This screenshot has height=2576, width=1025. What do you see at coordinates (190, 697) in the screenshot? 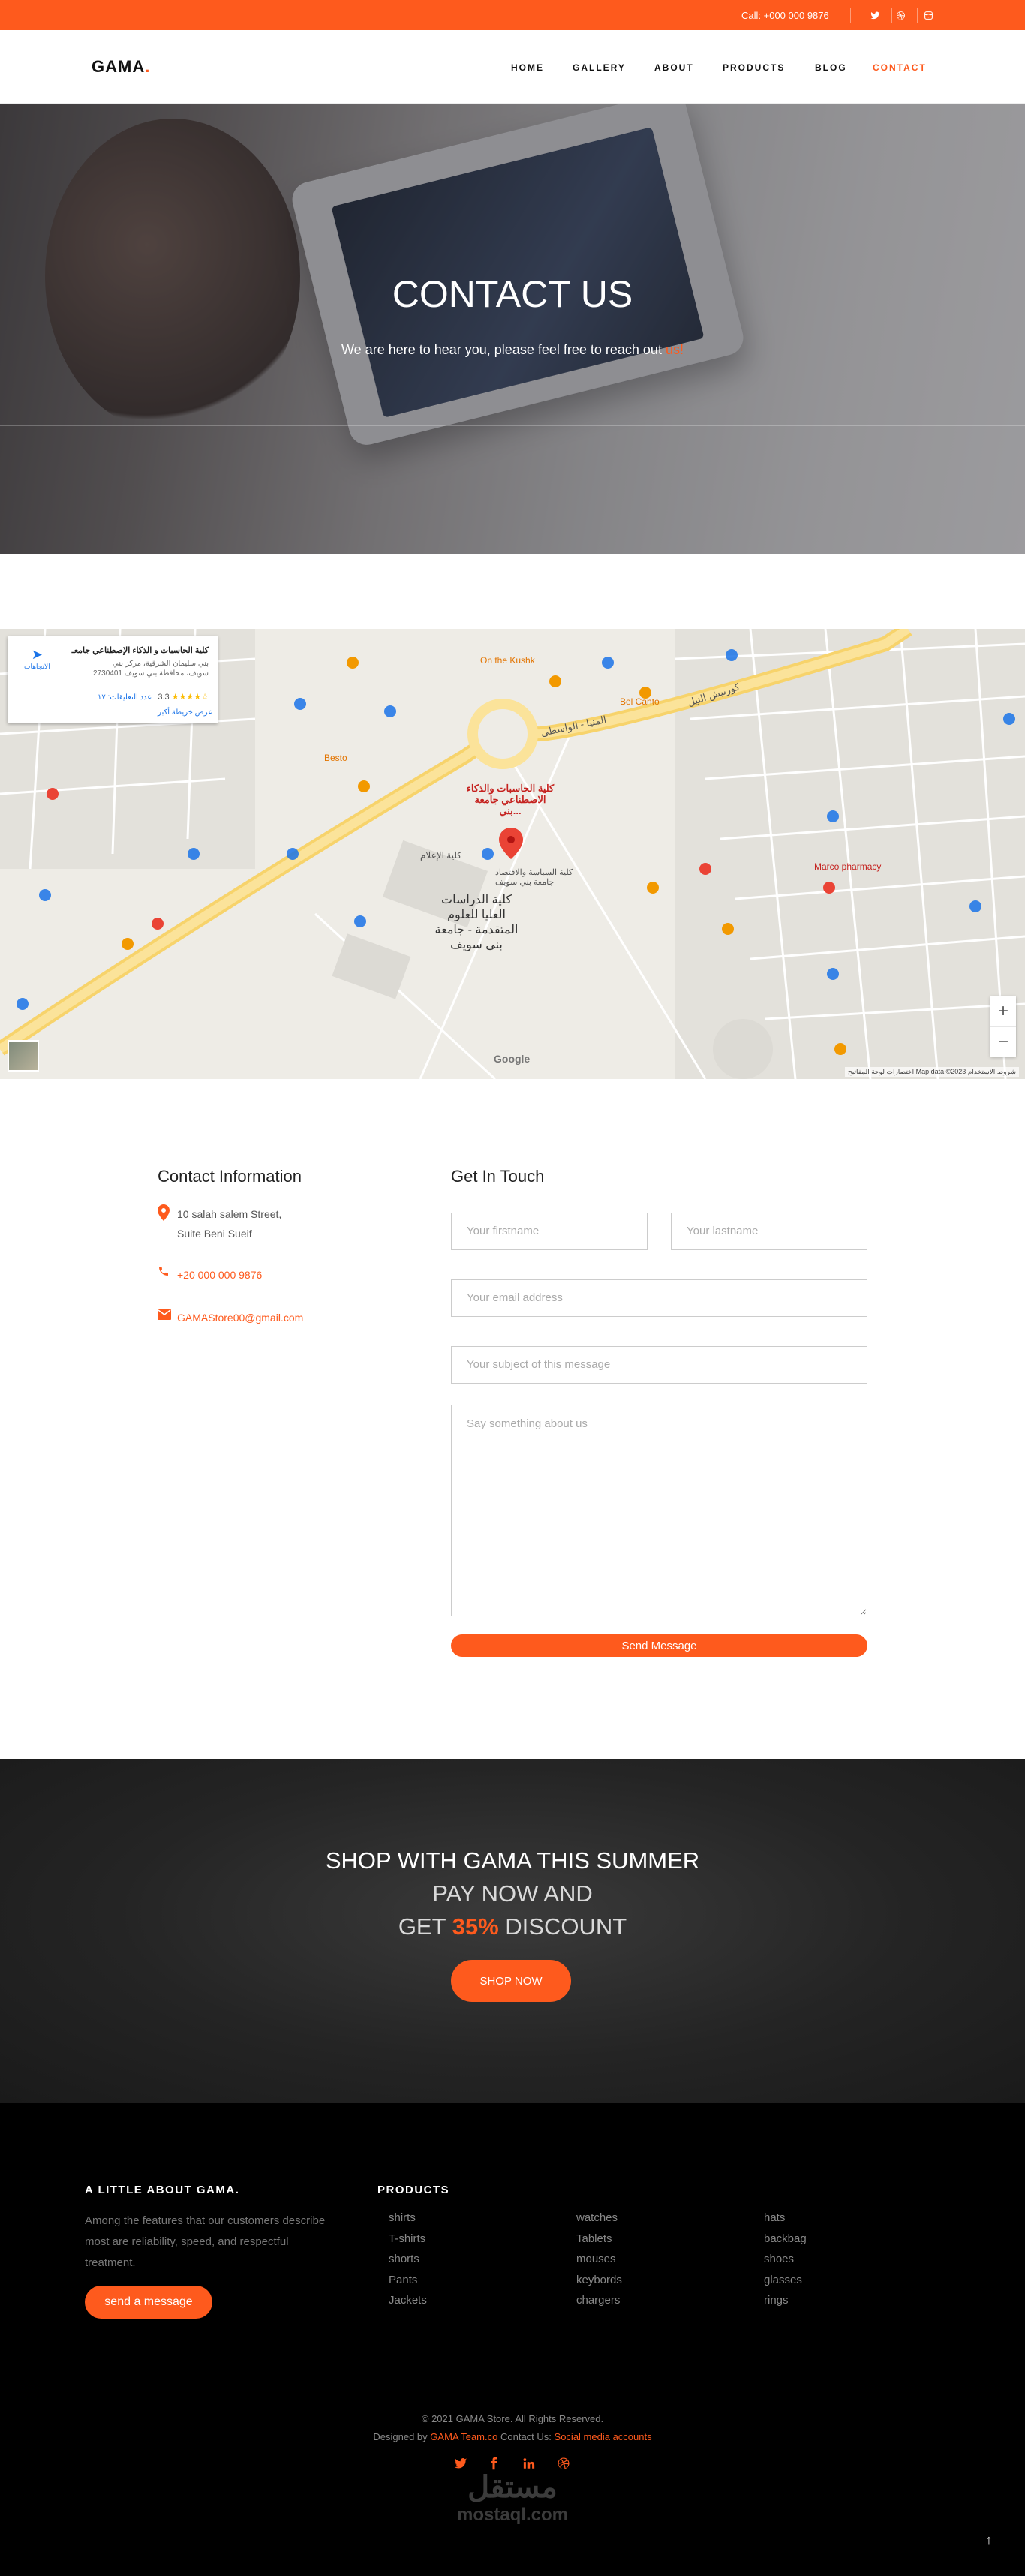
I see `star-rating-icon: ★★★★☆` at bounding box center [190, 697].